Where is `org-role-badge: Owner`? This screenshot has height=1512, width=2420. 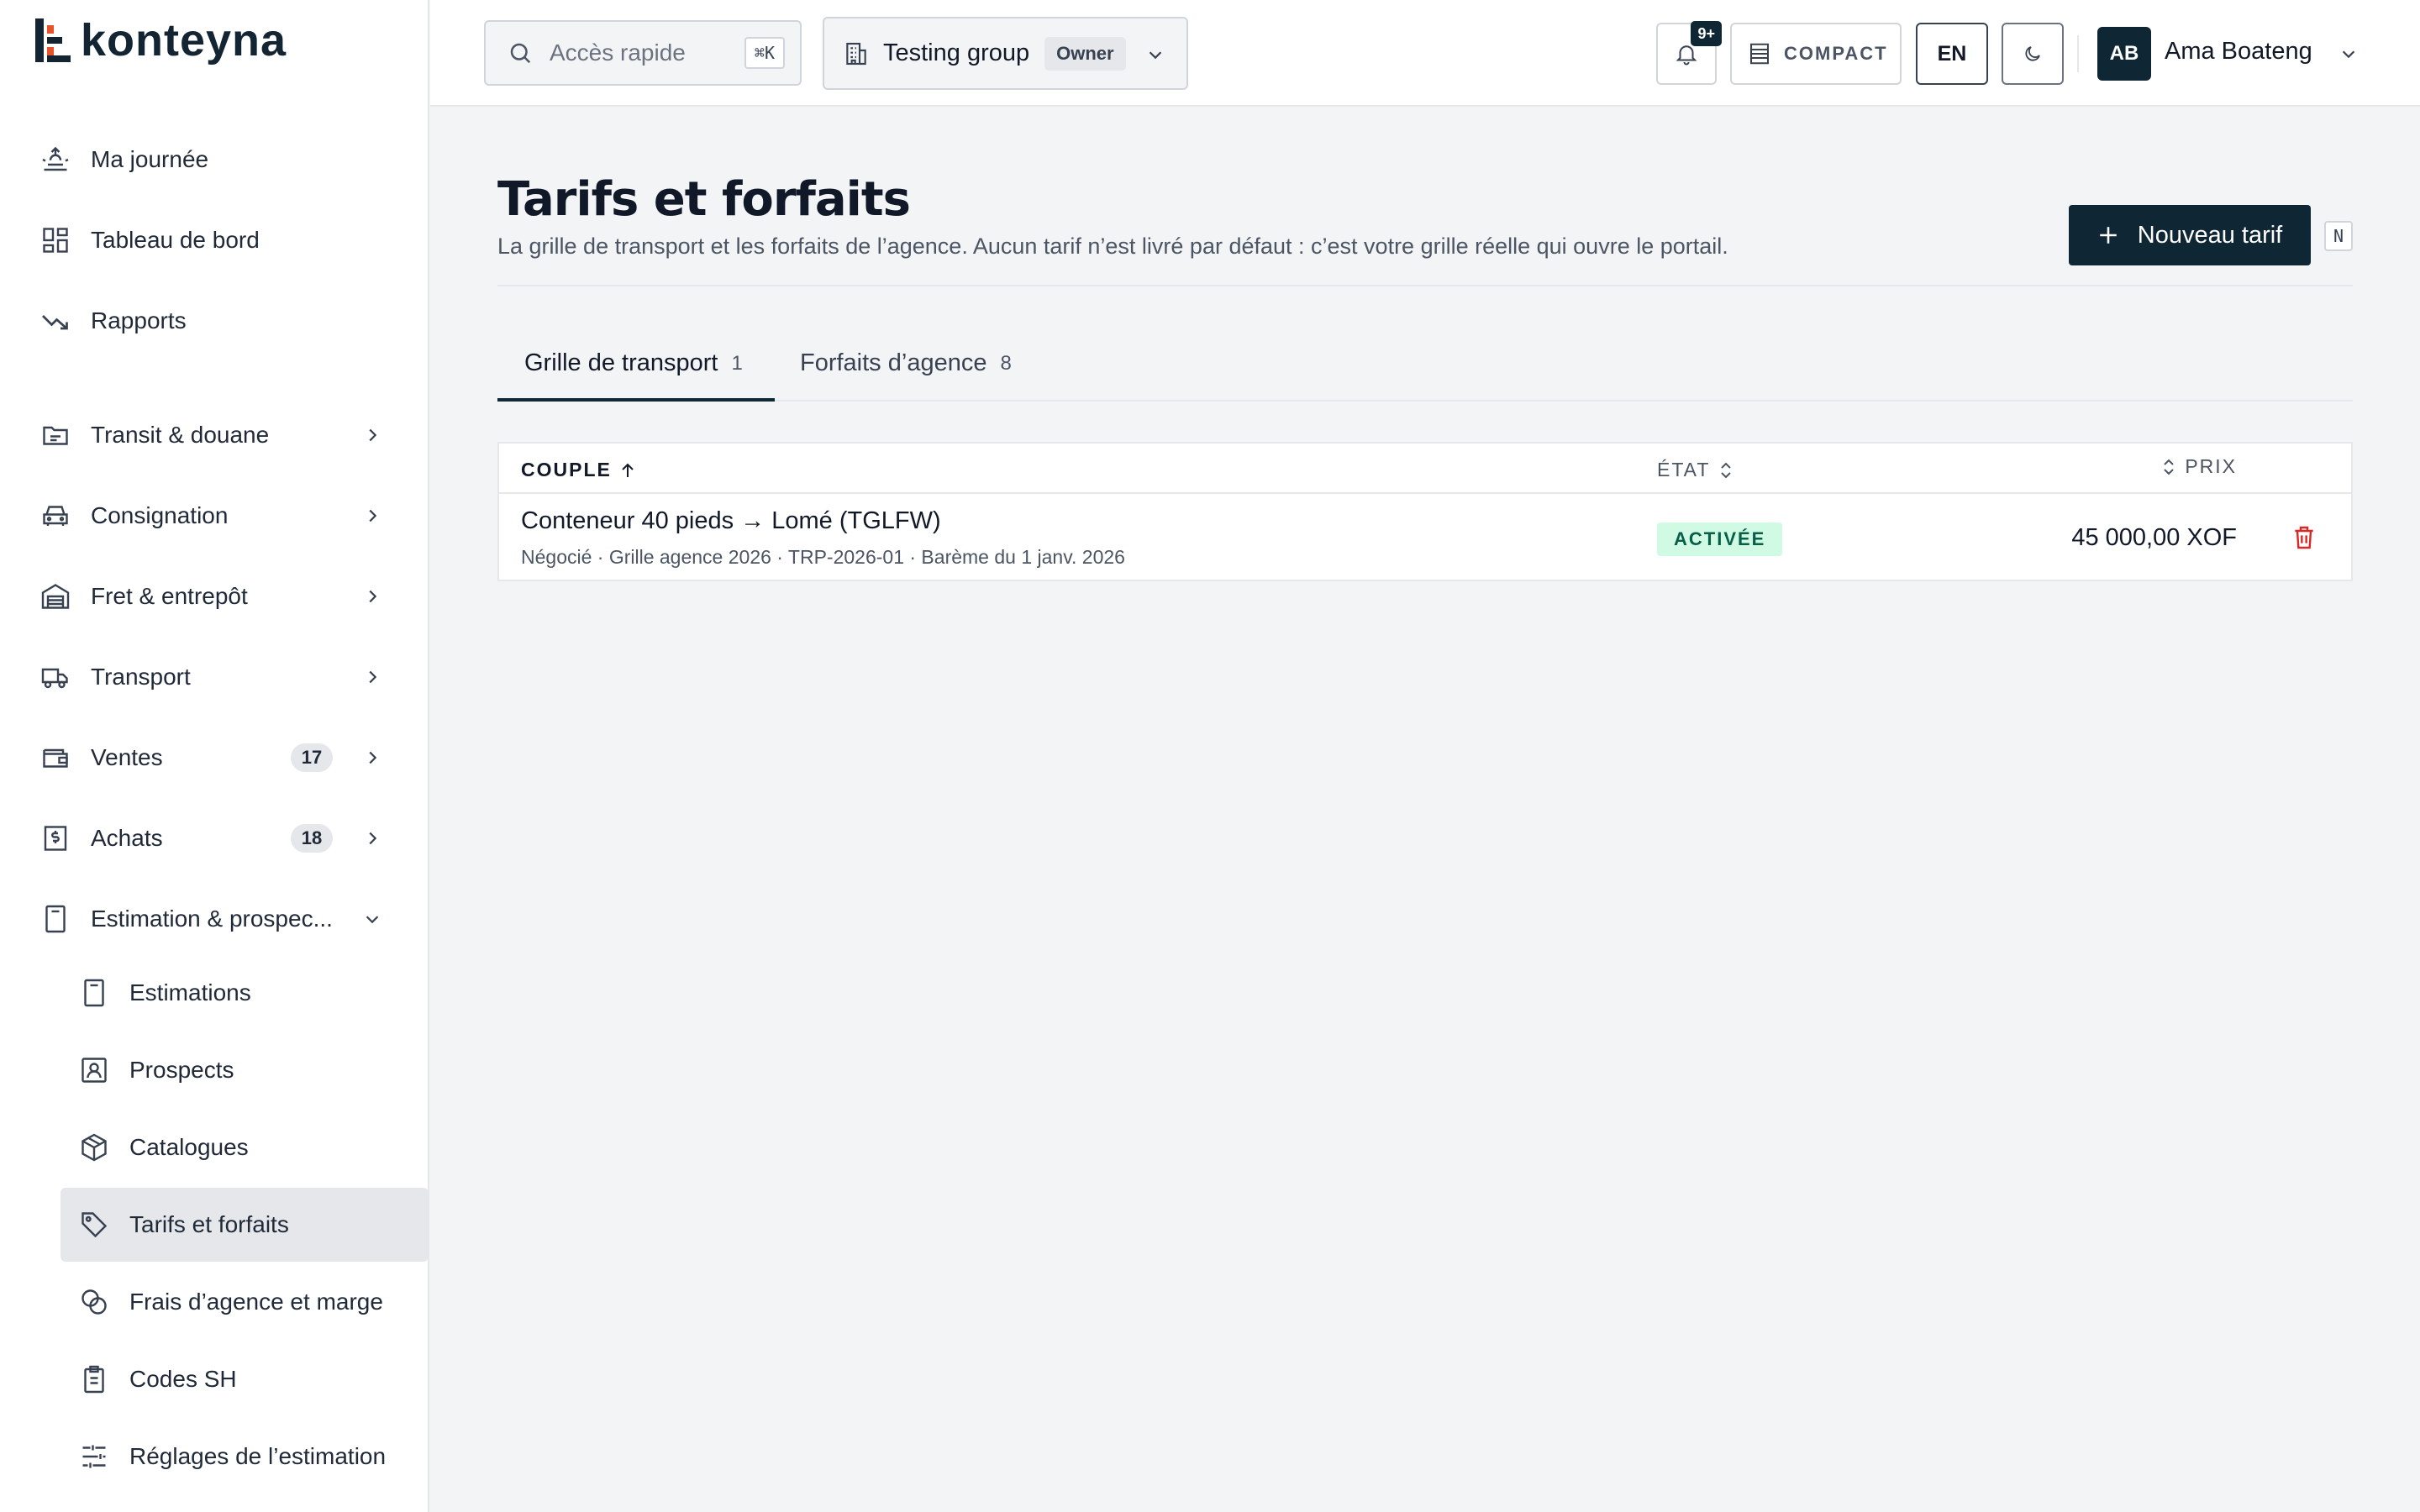 org-role-badge: Owner is located at coordinates (1085, 53).